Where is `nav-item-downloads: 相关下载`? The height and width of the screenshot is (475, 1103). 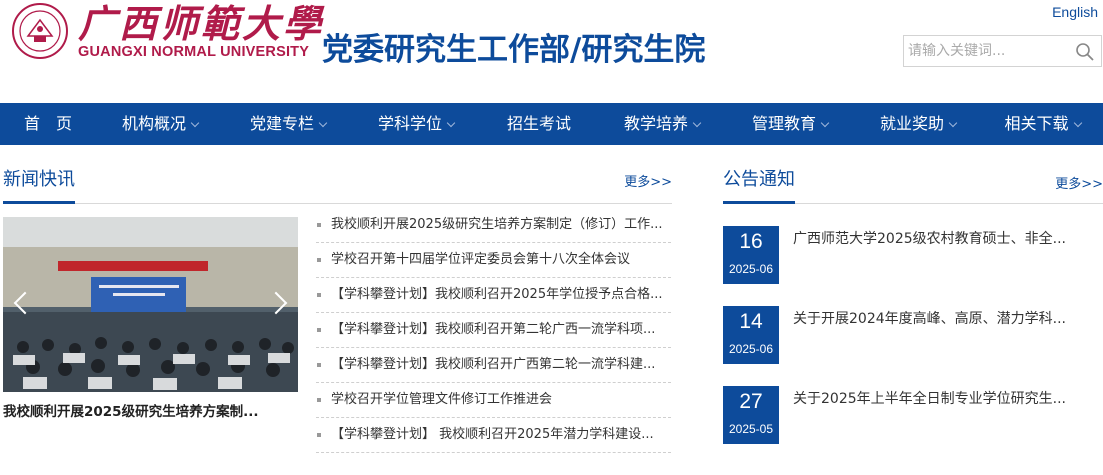 nav-item-downloads: 相关下载 is located at coordinates (1042, 124).